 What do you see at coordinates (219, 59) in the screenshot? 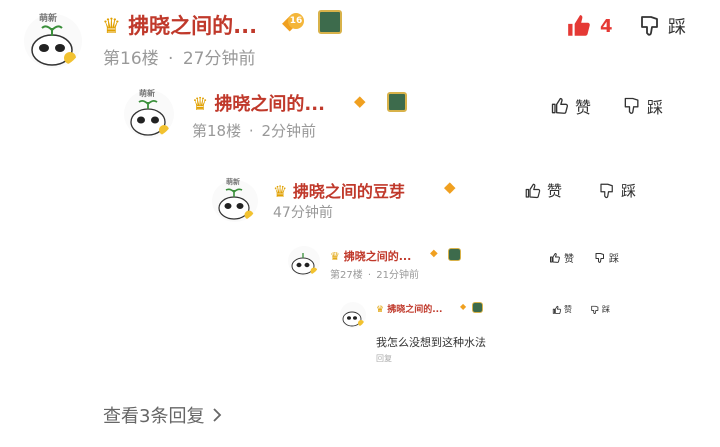
I see `timestamp: 27分钟前` at bounding box center [219, 59].